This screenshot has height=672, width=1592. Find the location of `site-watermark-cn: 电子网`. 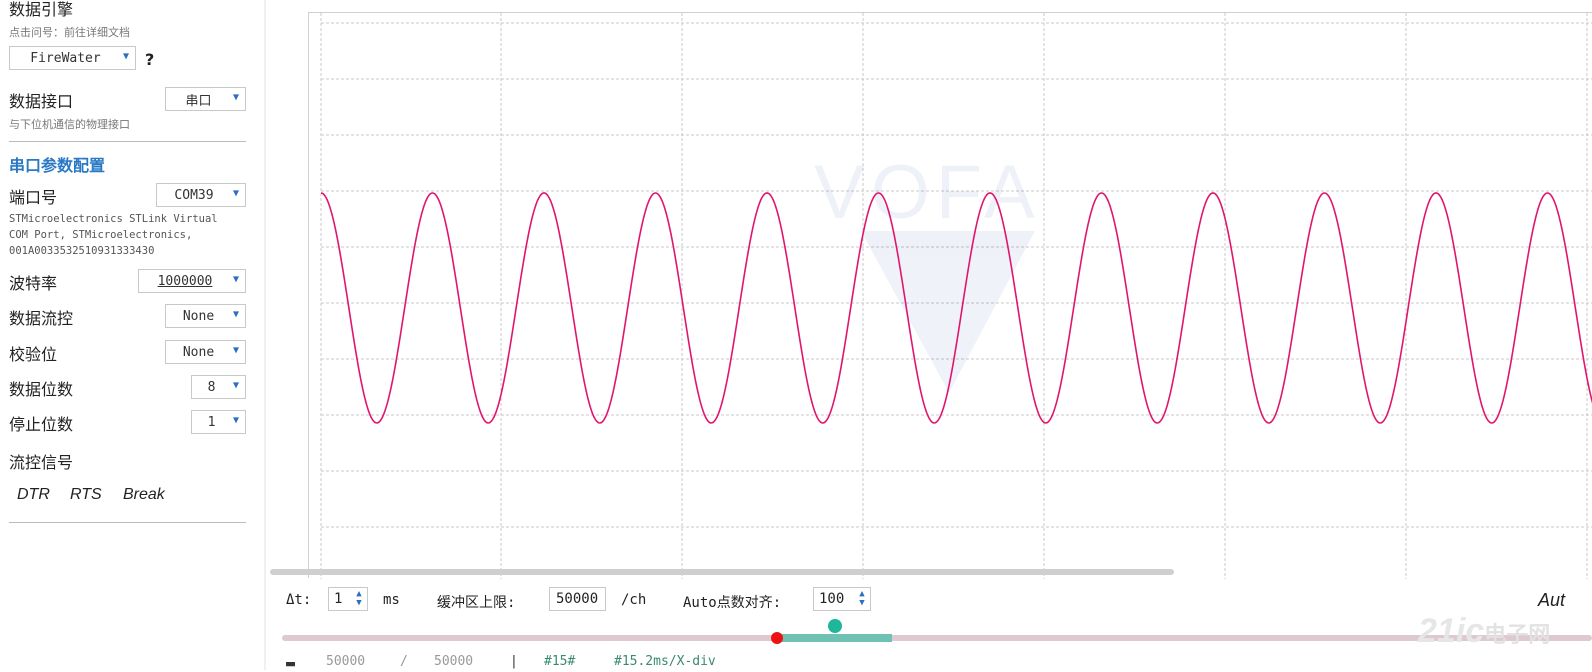

site-watermark-cn: 电子网 is located at coordinates (1517, 634).